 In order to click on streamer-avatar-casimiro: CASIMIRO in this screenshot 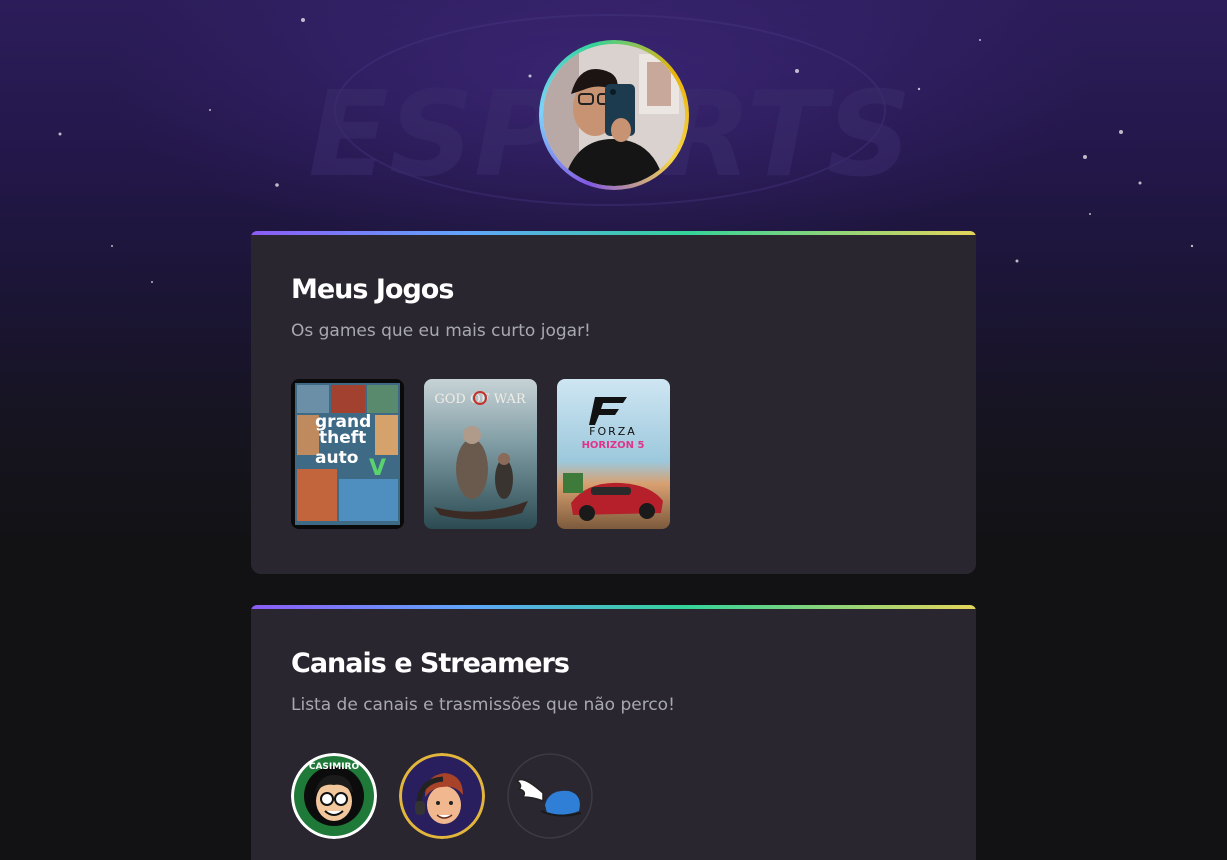, I will do `click(334, 796)`.